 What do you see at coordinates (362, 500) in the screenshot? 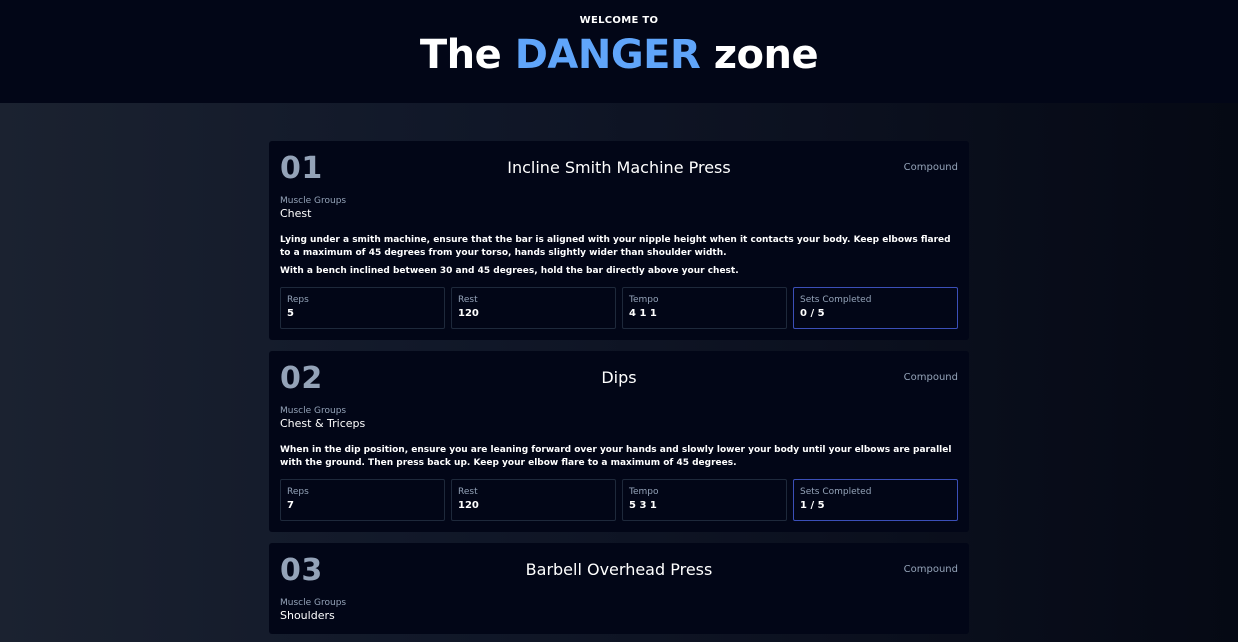
I see `reps-box: Reps 7` at bounding box center [362, 500].